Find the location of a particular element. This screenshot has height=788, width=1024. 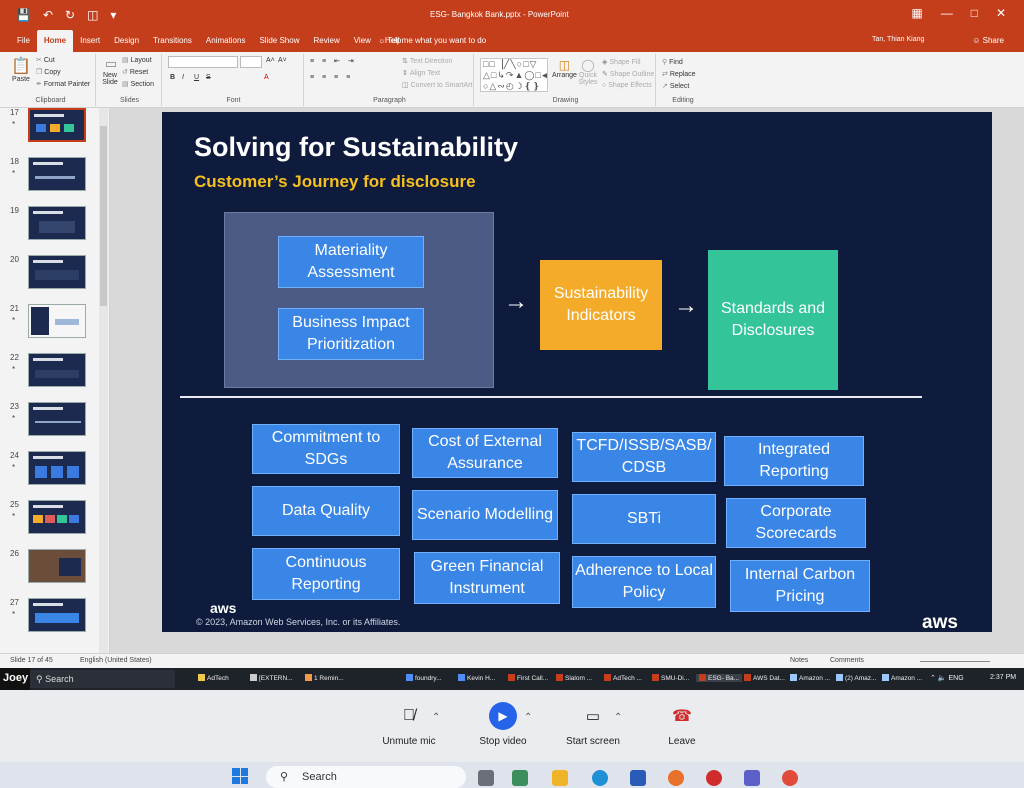

maximize-icon: □ is located at coordinates (974, 13).